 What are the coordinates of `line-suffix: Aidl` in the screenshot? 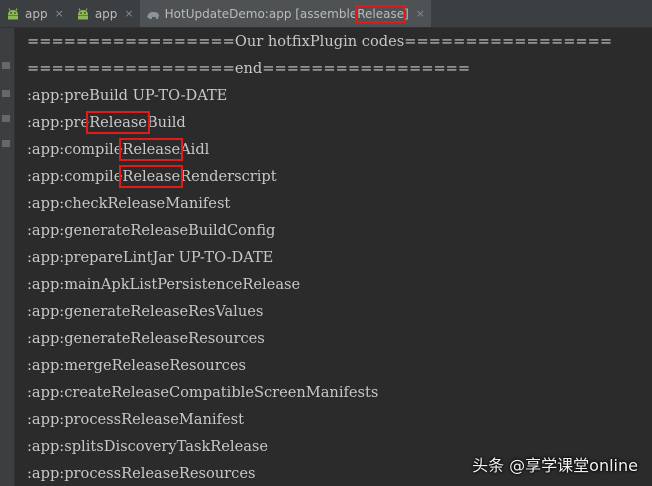 It's located at (195, 149).